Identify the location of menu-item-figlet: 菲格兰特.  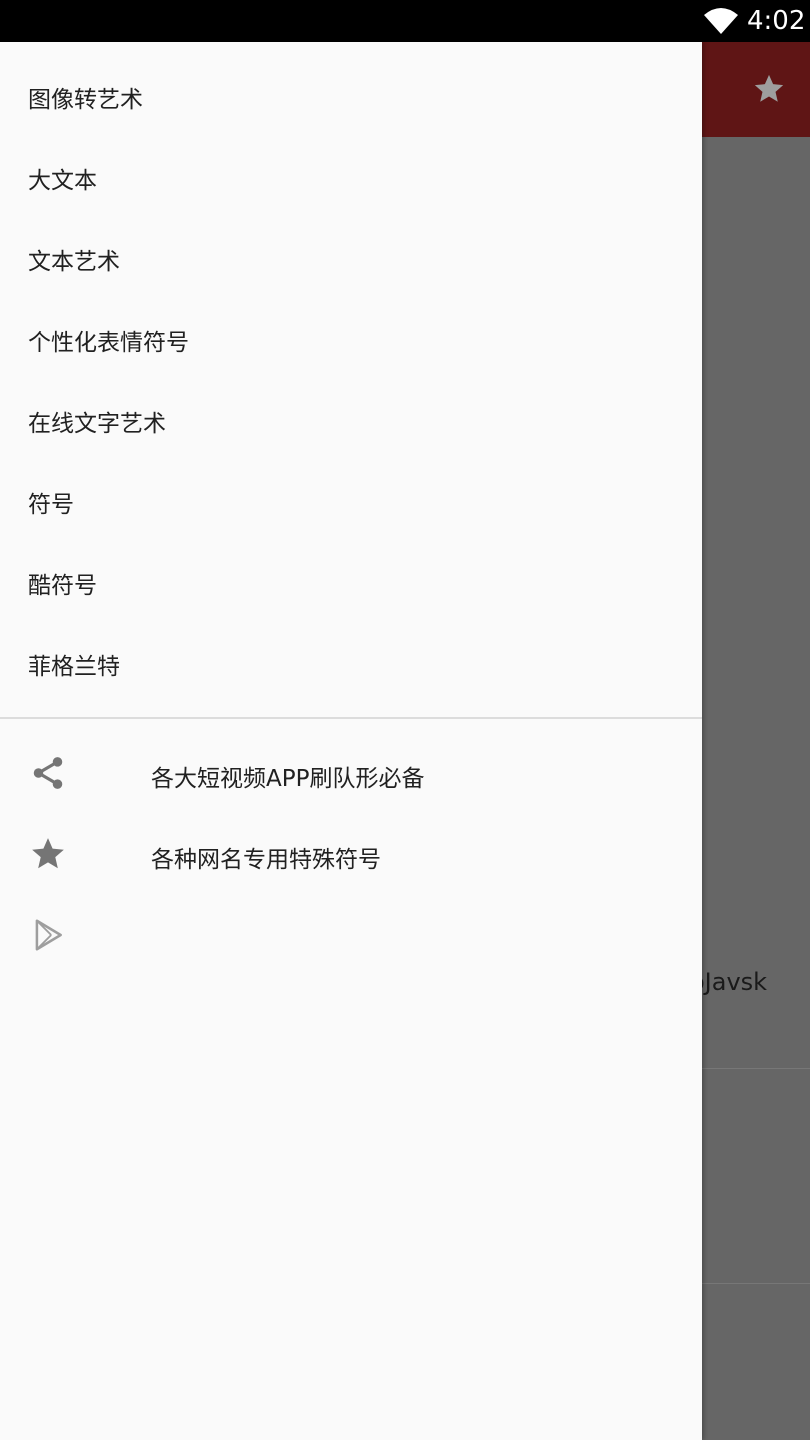
(351, 663).